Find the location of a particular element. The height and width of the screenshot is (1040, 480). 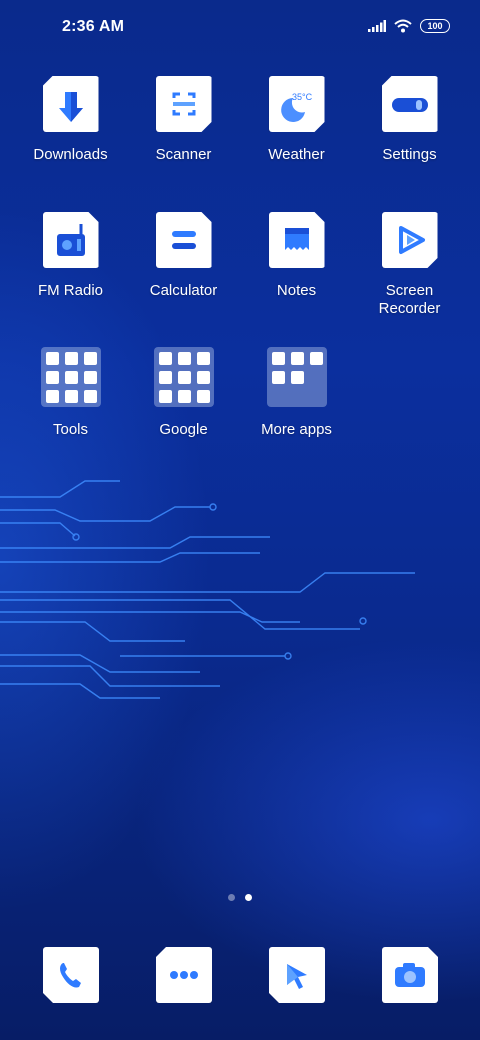

settings-icon is located at coordinates (409, 104).